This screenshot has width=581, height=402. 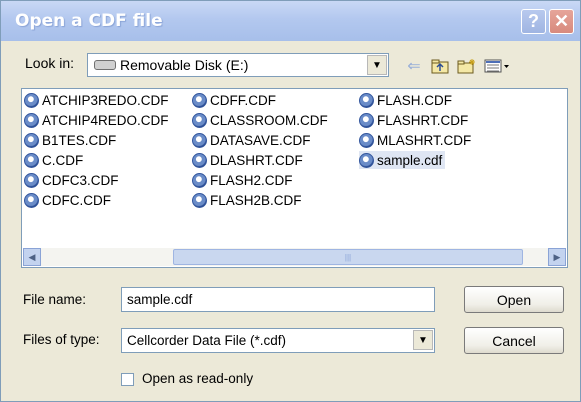 What do you see at coordinates (207, 340) in the screenshot?
I see `files-of-type-value: Cellcorder Data File (*.cdf)` at bounding box center [207, 340].